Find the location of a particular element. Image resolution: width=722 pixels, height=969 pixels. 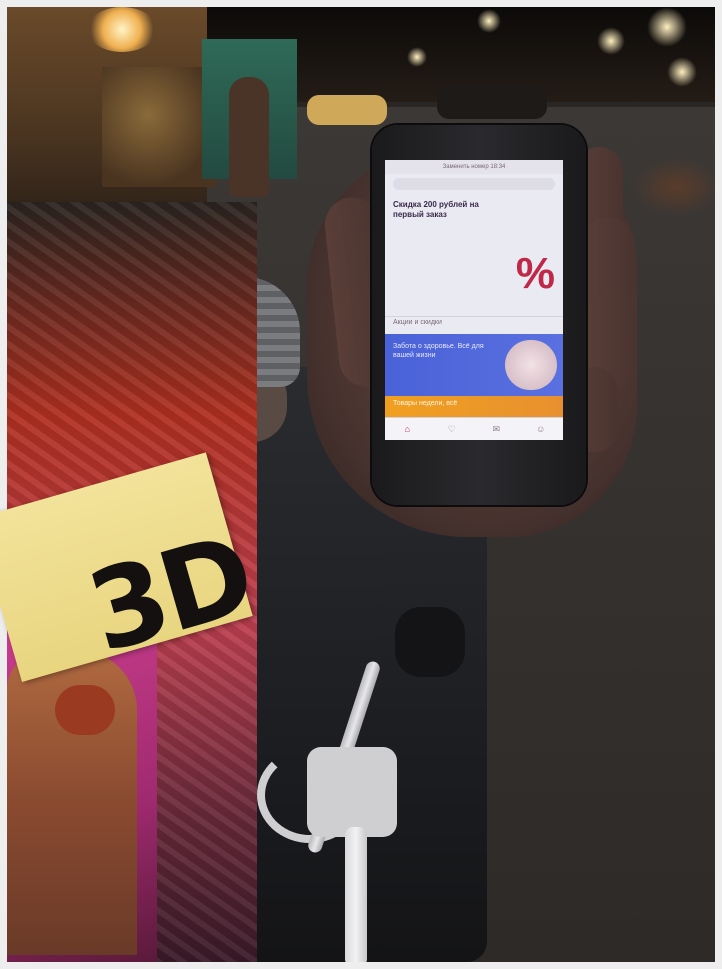

pedestrian is located at coordinates (249, 137).